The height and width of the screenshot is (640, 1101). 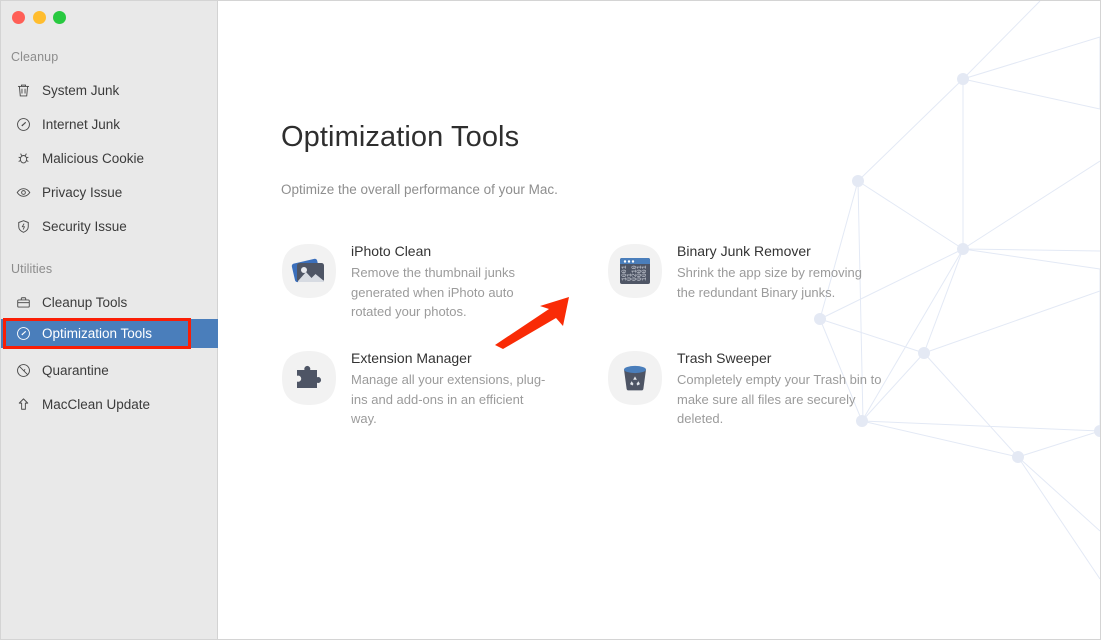 What do you see at coordinates (109, 370) in the screenshot?
I see `sidebar-item-quarantine: Quarantine` at bounding box center [109, 370].